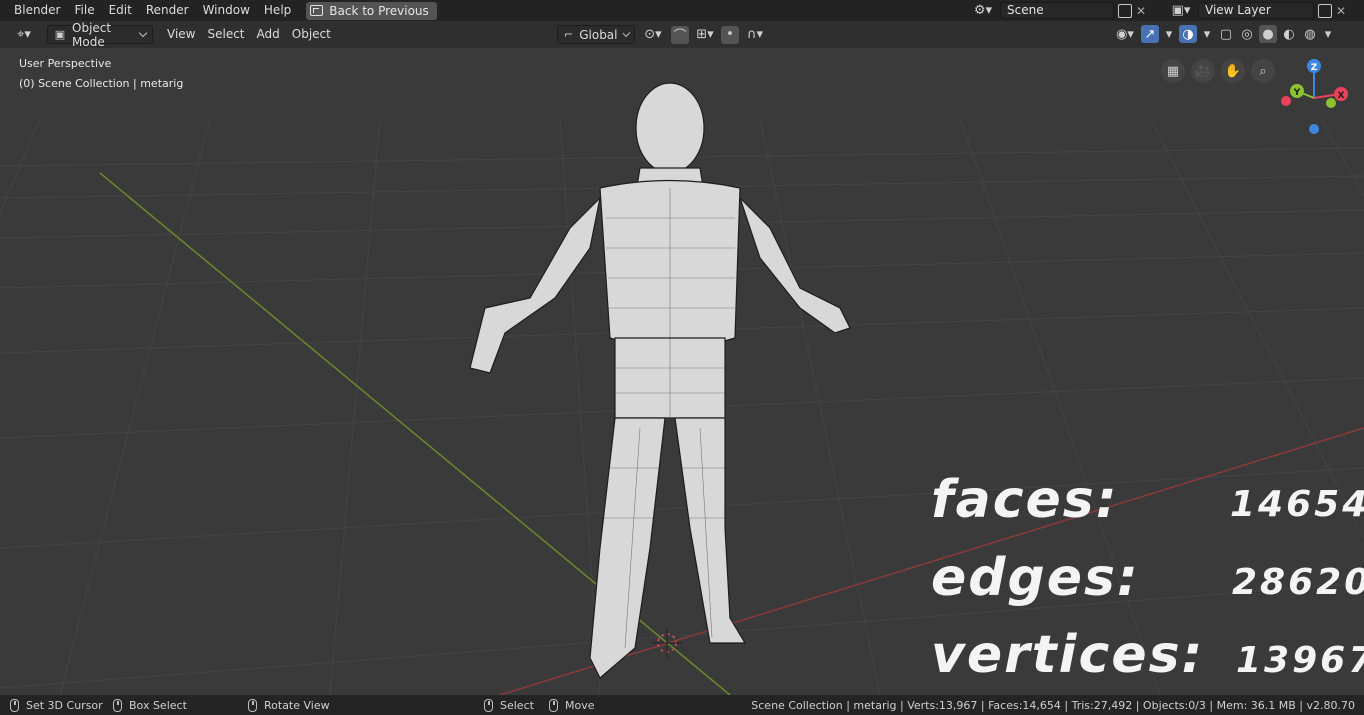 The height and width of the screenshot is (715, 1364). I want to click on hint-box-select: Box Select, so click(150, 705).